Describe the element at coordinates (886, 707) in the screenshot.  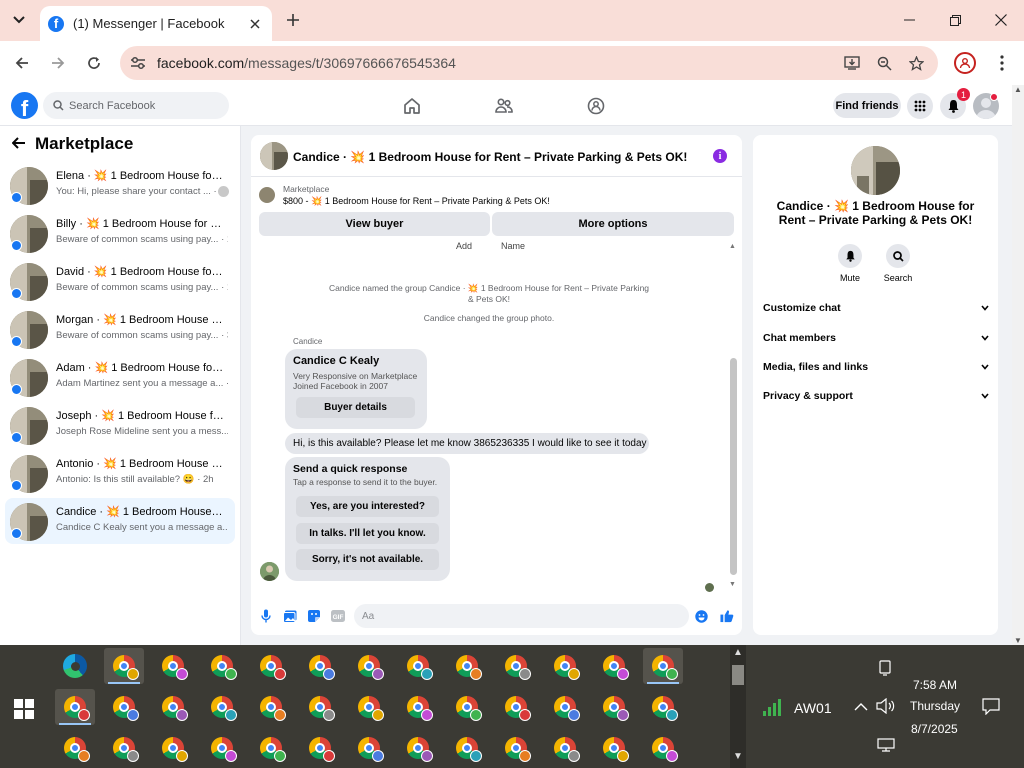
I see `volume-icon` at that location.